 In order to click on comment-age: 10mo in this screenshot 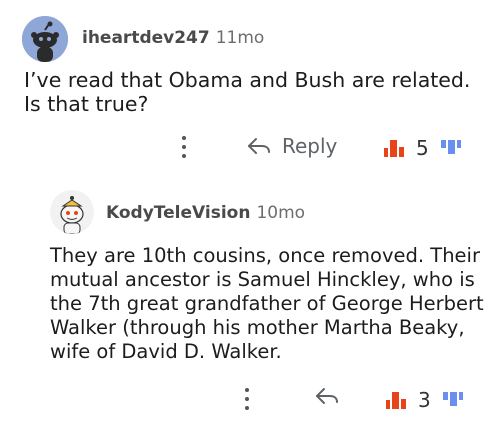, I will do `click(281, 213)`.